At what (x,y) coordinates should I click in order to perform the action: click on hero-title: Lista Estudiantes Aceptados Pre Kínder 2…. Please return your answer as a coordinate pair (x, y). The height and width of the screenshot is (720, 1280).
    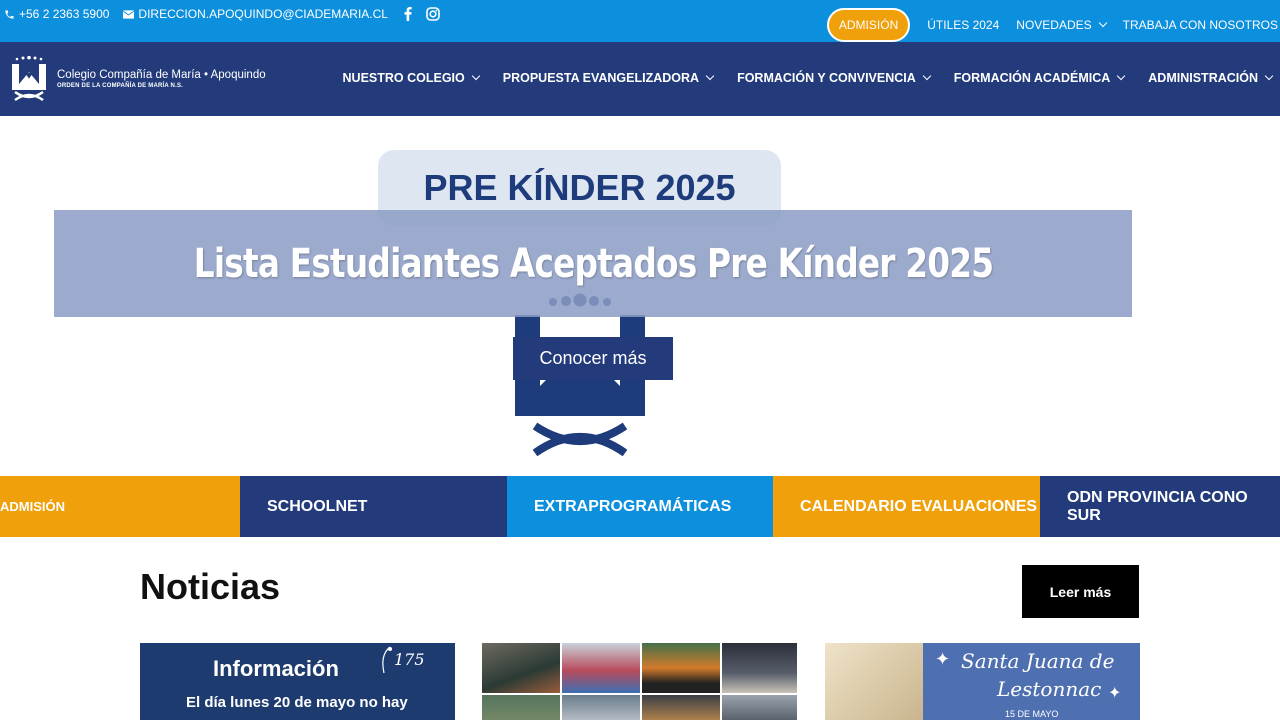
    Looking at the image, I should click on (593, 263).